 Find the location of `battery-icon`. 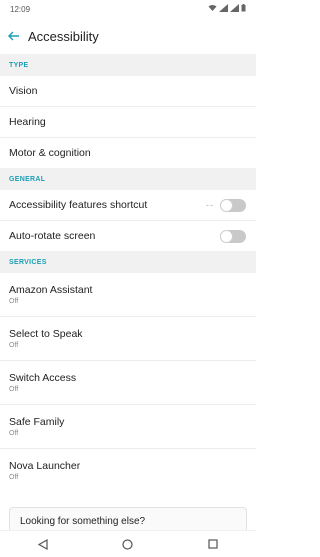

battery-icon is located at coordinates (243, 9).